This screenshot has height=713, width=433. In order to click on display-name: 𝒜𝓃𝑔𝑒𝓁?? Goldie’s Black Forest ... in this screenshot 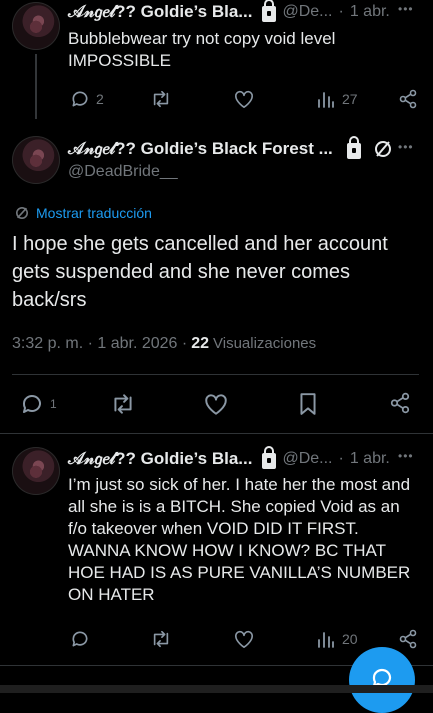, I will do `click(200, 149)`.